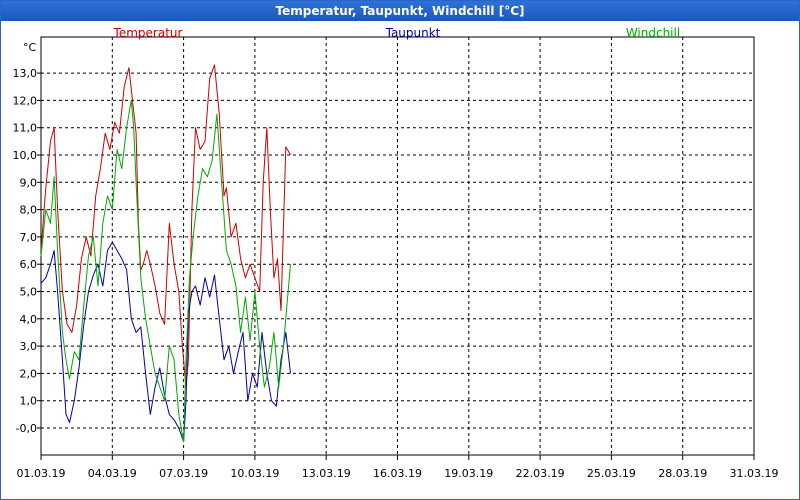  I want to click on x-tick-label: 10.03.19, so click(254, 473).